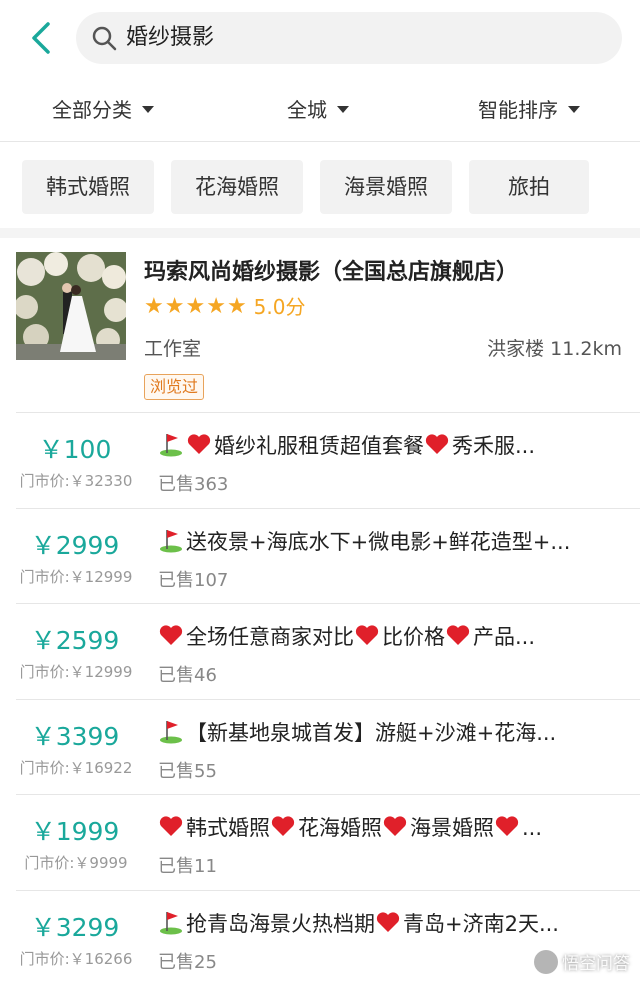  Describe the element at coordinates (187, 771) in the screenshot. I see `deal-sold-count: 已售55` at that location.